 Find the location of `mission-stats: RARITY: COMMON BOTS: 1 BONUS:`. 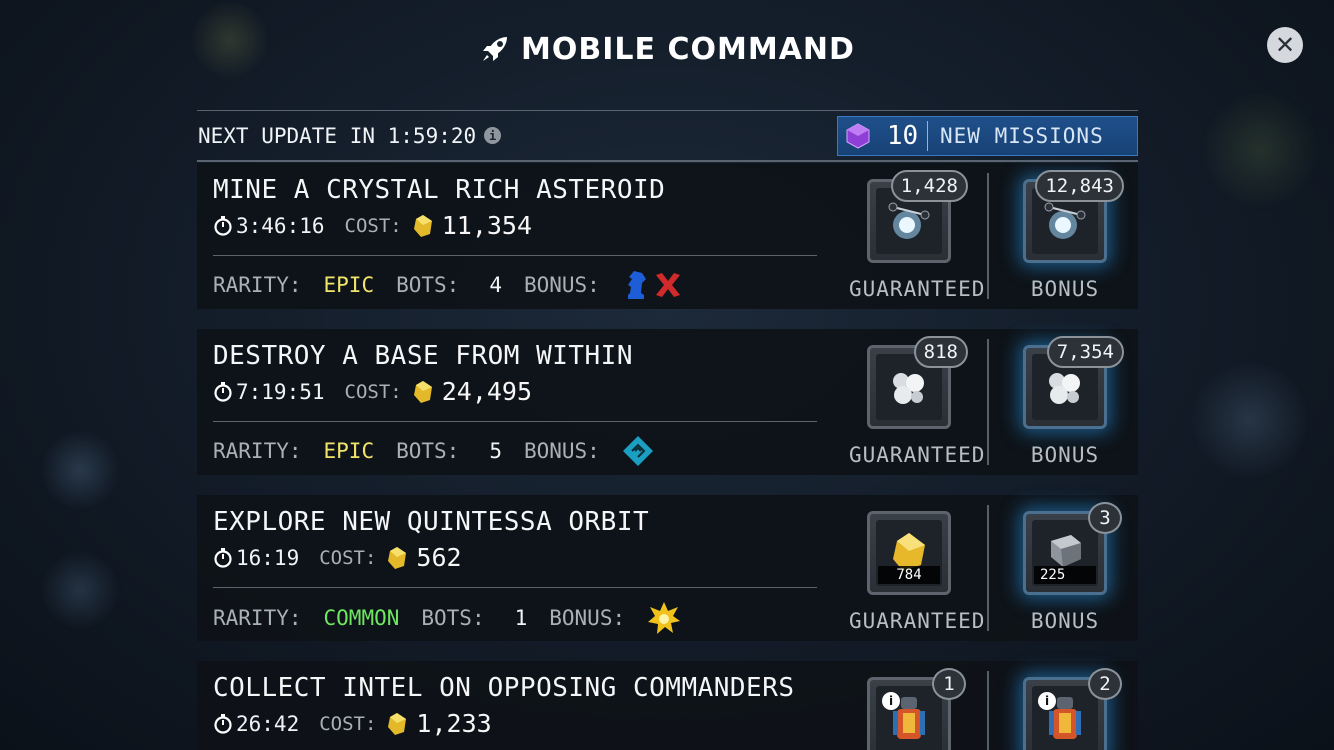

mission-stats: RARITY: COMMON BOTS: 1 BONUS: is located at coordinates (447, 618).